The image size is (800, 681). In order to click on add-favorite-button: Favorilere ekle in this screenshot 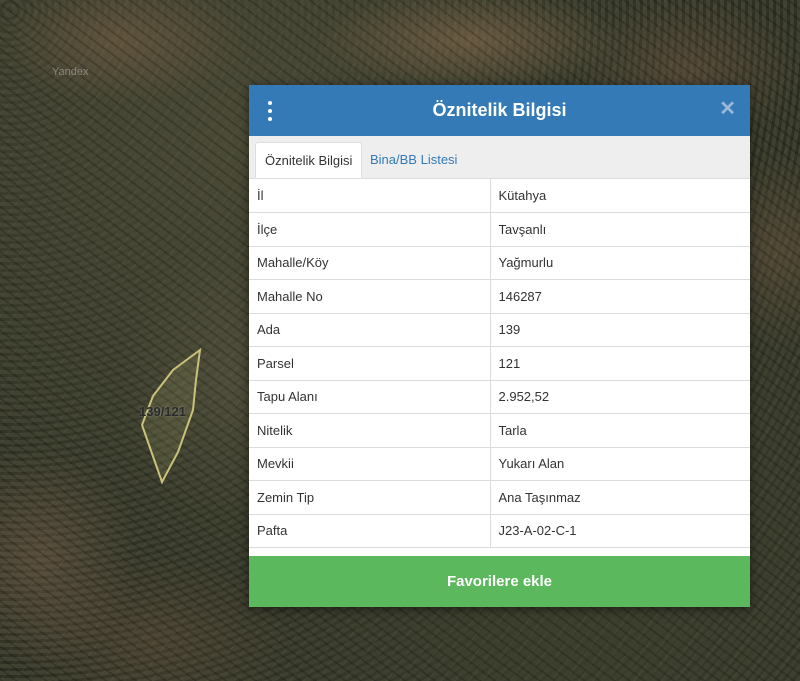, I will do `click(499, 581)`.